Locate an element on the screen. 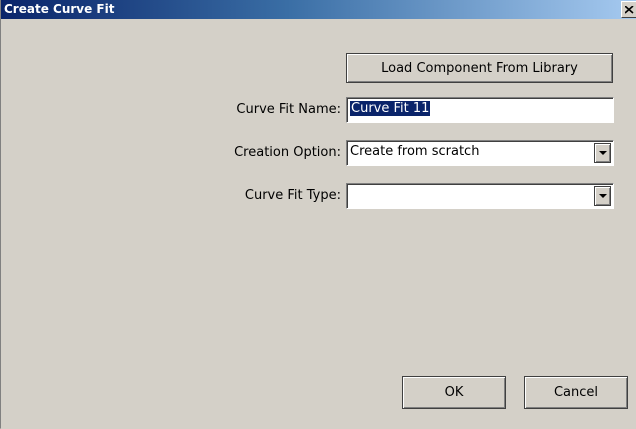 This screenshot has height=429, width=636. curve-fit-type-dropdown-button is located at coordinates (602, 196).